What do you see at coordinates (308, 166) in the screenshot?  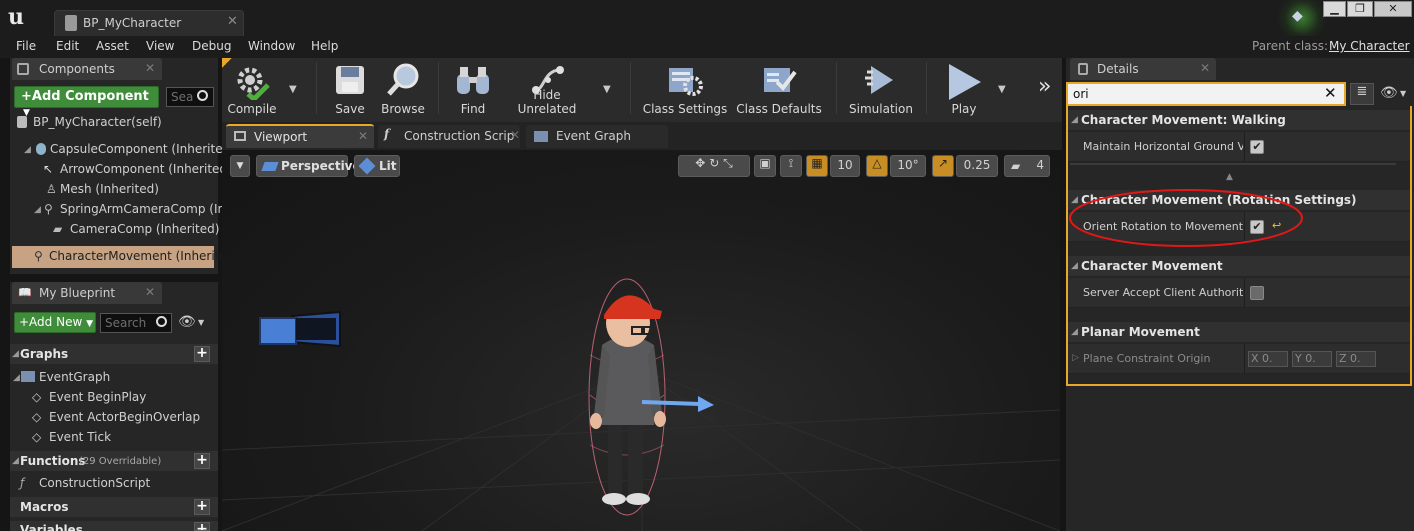 I see `perspective-button: Perspective` at bounding box center [308, 166].